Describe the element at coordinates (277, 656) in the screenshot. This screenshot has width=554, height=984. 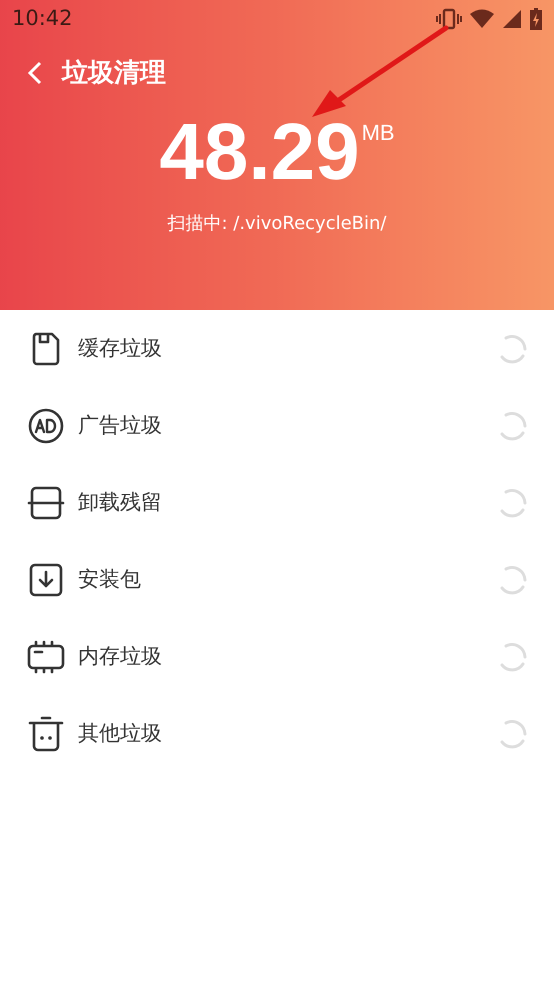
I see `junk-category-row: 内存垃圾` at that location.